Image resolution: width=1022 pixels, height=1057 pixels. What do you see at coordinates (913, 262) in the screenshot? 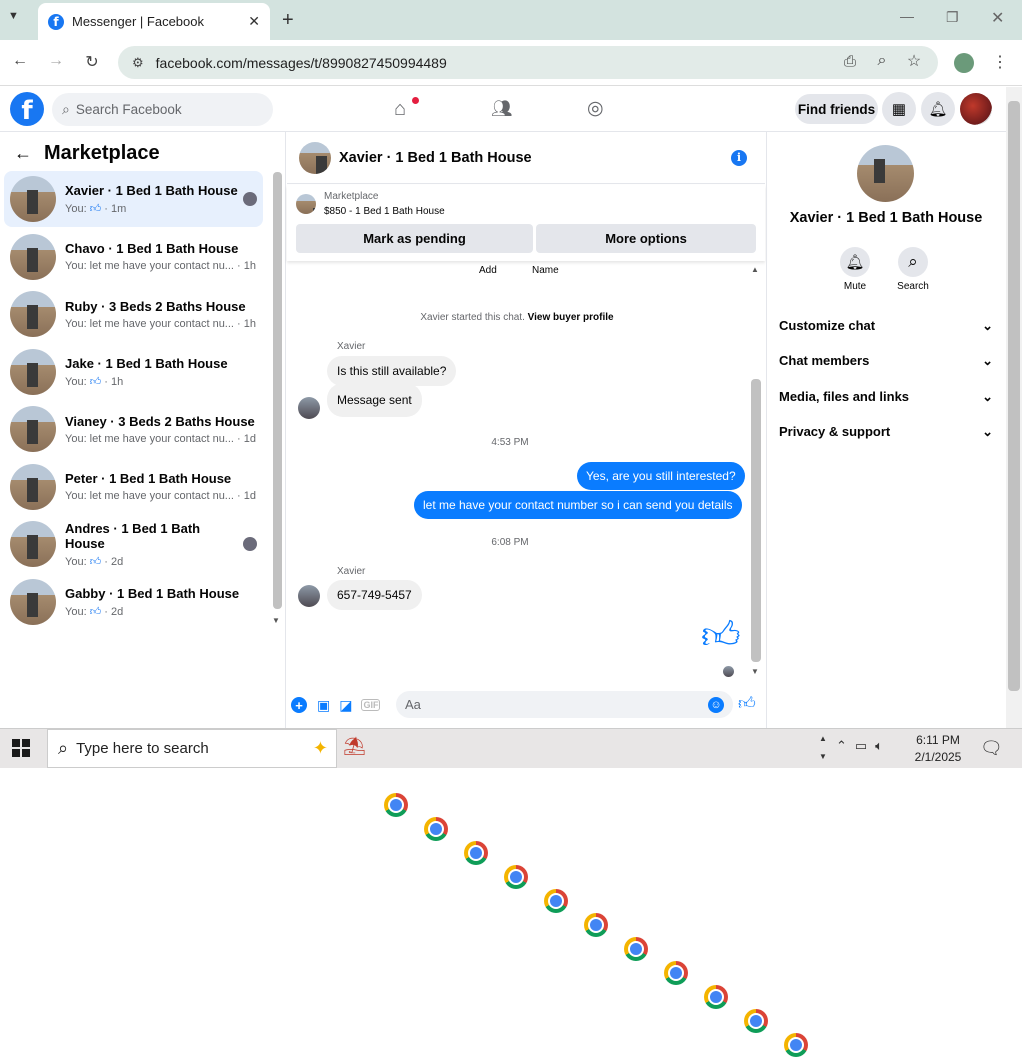
I see `conversation-search-icon: ⌕` at bounding box center [913, 262].